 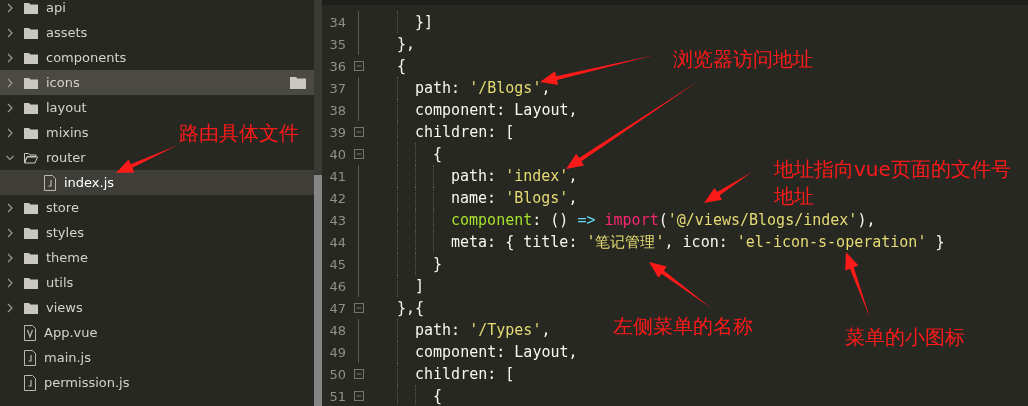 What do you see at coordinates (31, 157) in the screenshot?
I see `open-folder-icon` at bounding box center [31, 157].